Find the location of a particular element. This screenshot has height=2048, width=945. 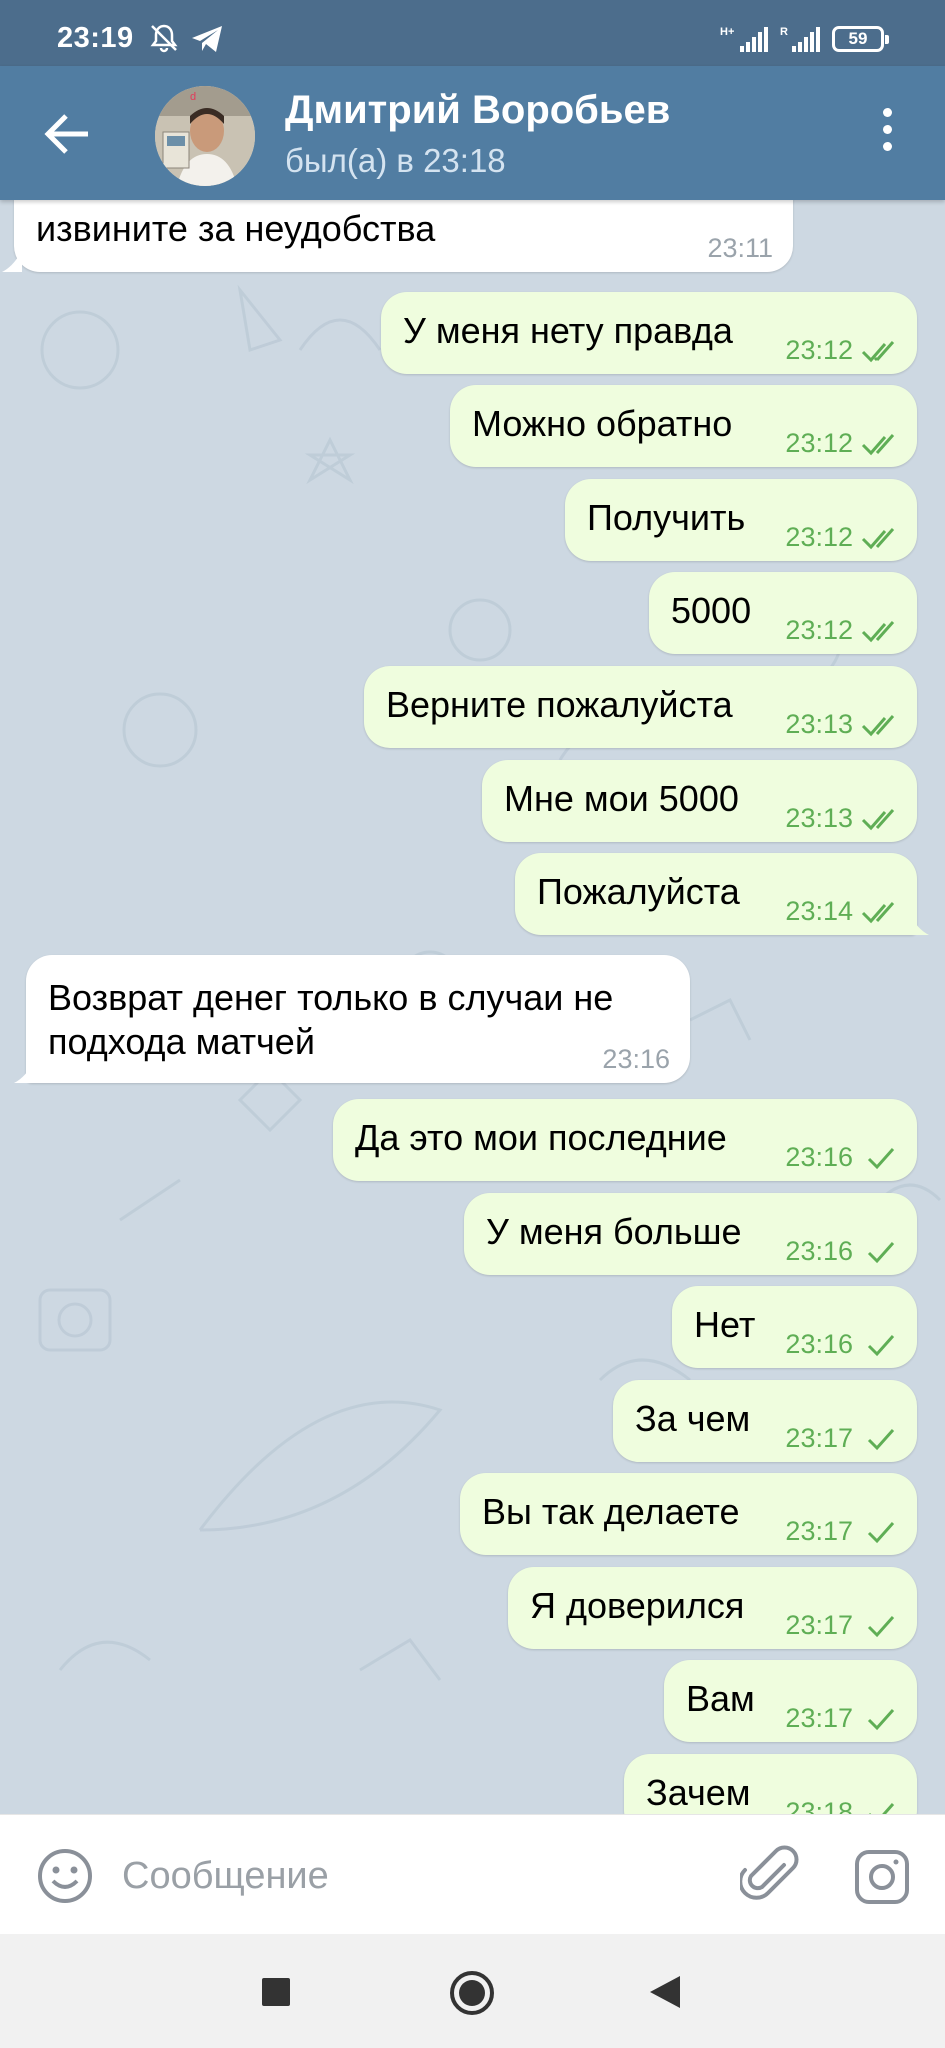

home-button is located at coordinates (472, 1993).